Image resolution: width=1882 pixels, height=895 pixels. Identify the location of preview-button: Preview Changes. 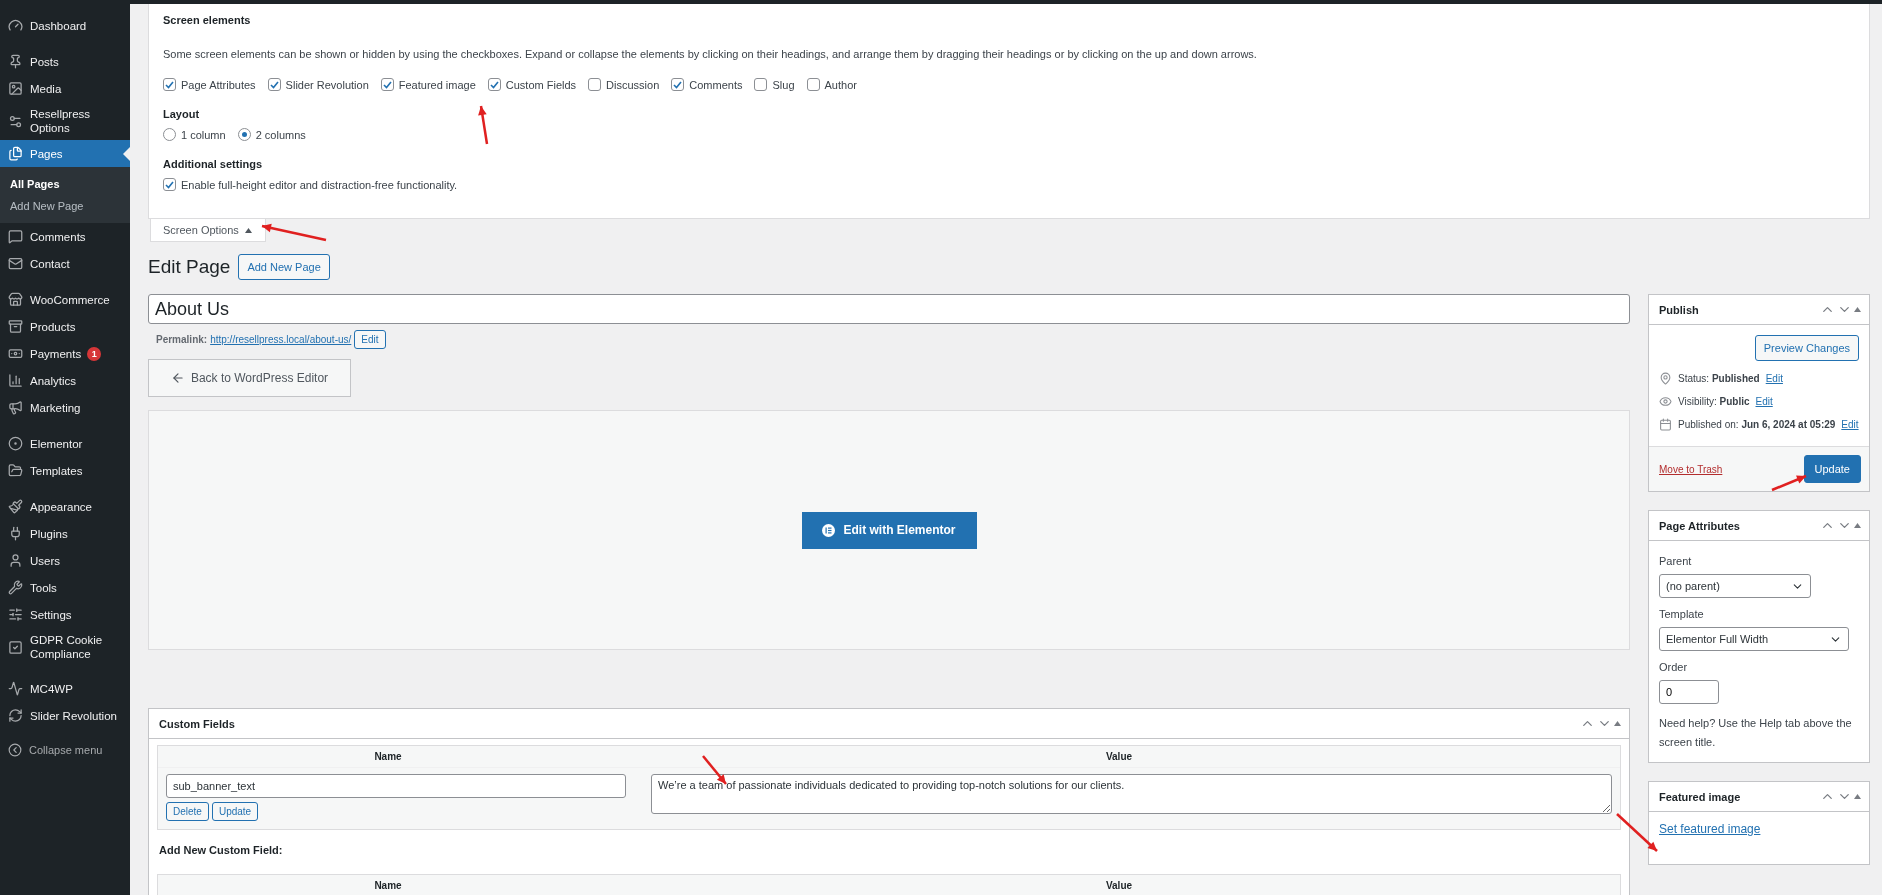
(1806, 348).